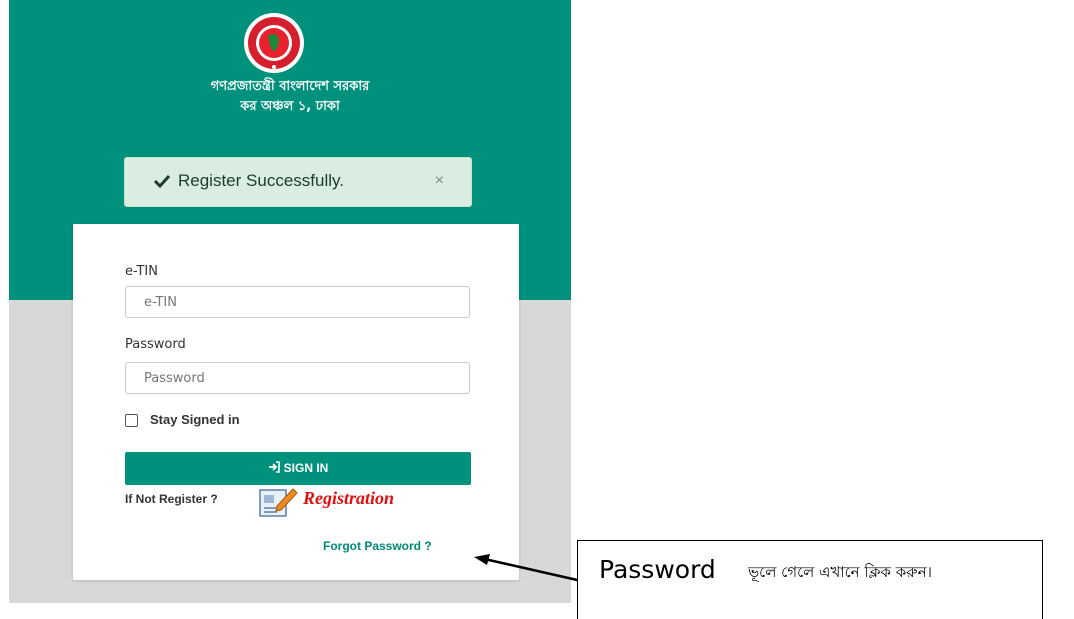 This screenshot has height=619, width=1074. Describe the element at coordinates (261, 180) in the screenshot. I see `alert-message: Register Successfully.` at that location.